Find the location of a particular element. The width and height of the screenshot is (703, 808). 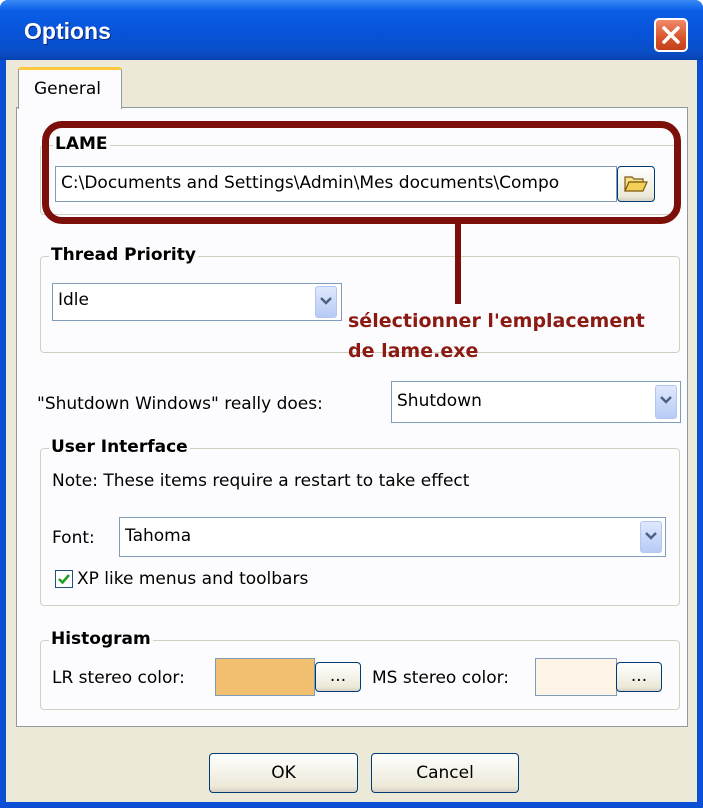

cancel-button: Cancel is located at coordinates (445, 773).